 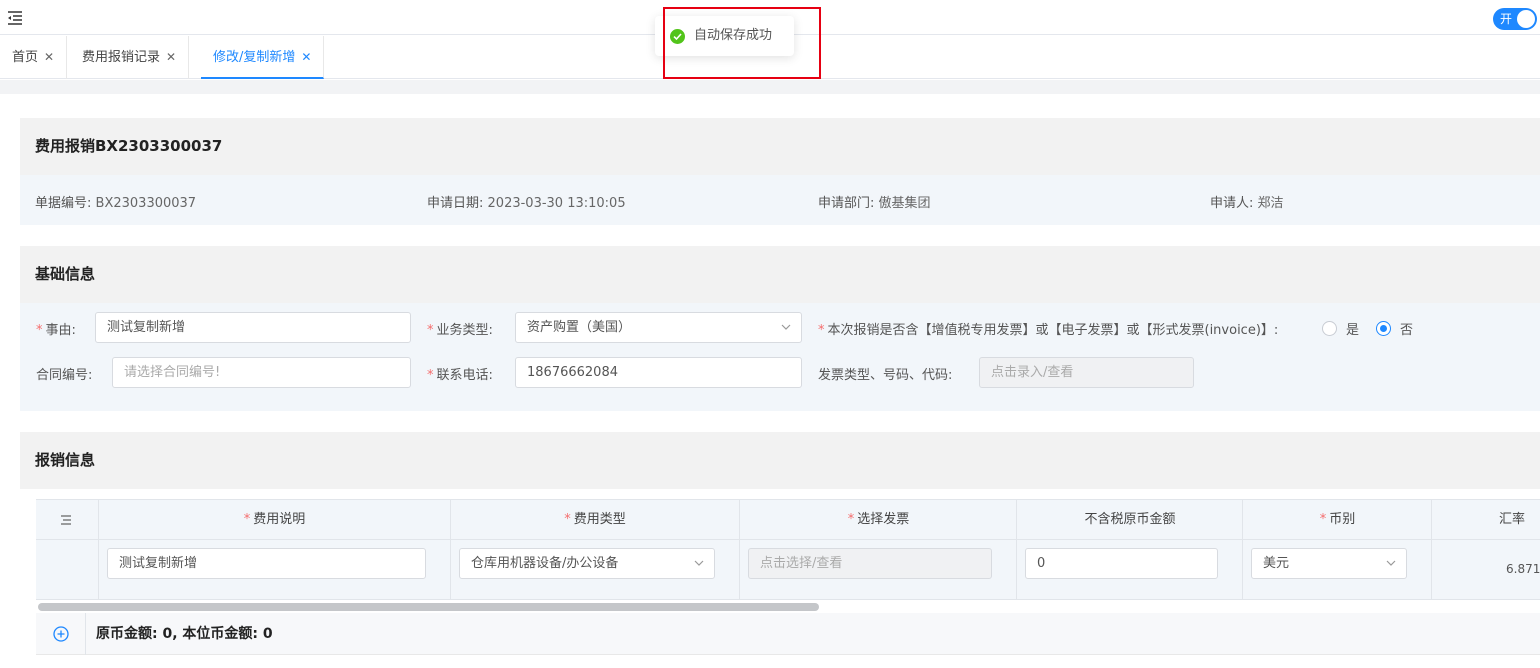 What do you see at coordinates (274, 519) in the screenshot?
I see `col-header-desc: * 费用说明` at bounding box center [274, 519].